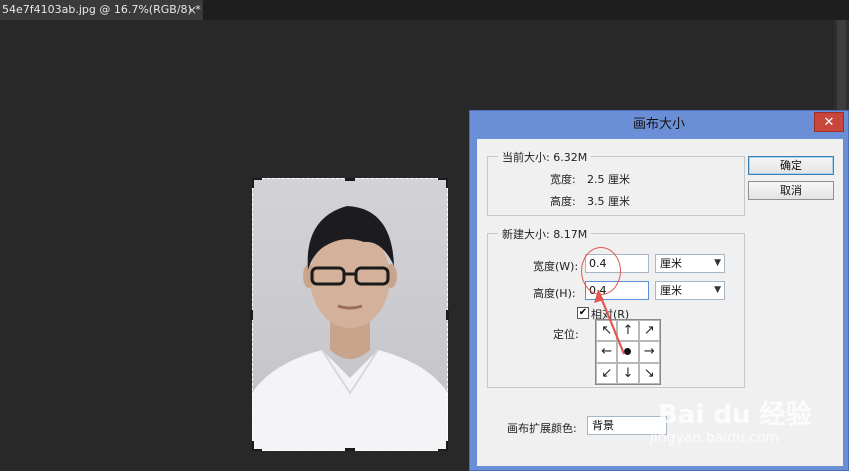  I want to click on baidu-watermark: Bai du 经验 jingyan.baidu.com, so click(735, 420).